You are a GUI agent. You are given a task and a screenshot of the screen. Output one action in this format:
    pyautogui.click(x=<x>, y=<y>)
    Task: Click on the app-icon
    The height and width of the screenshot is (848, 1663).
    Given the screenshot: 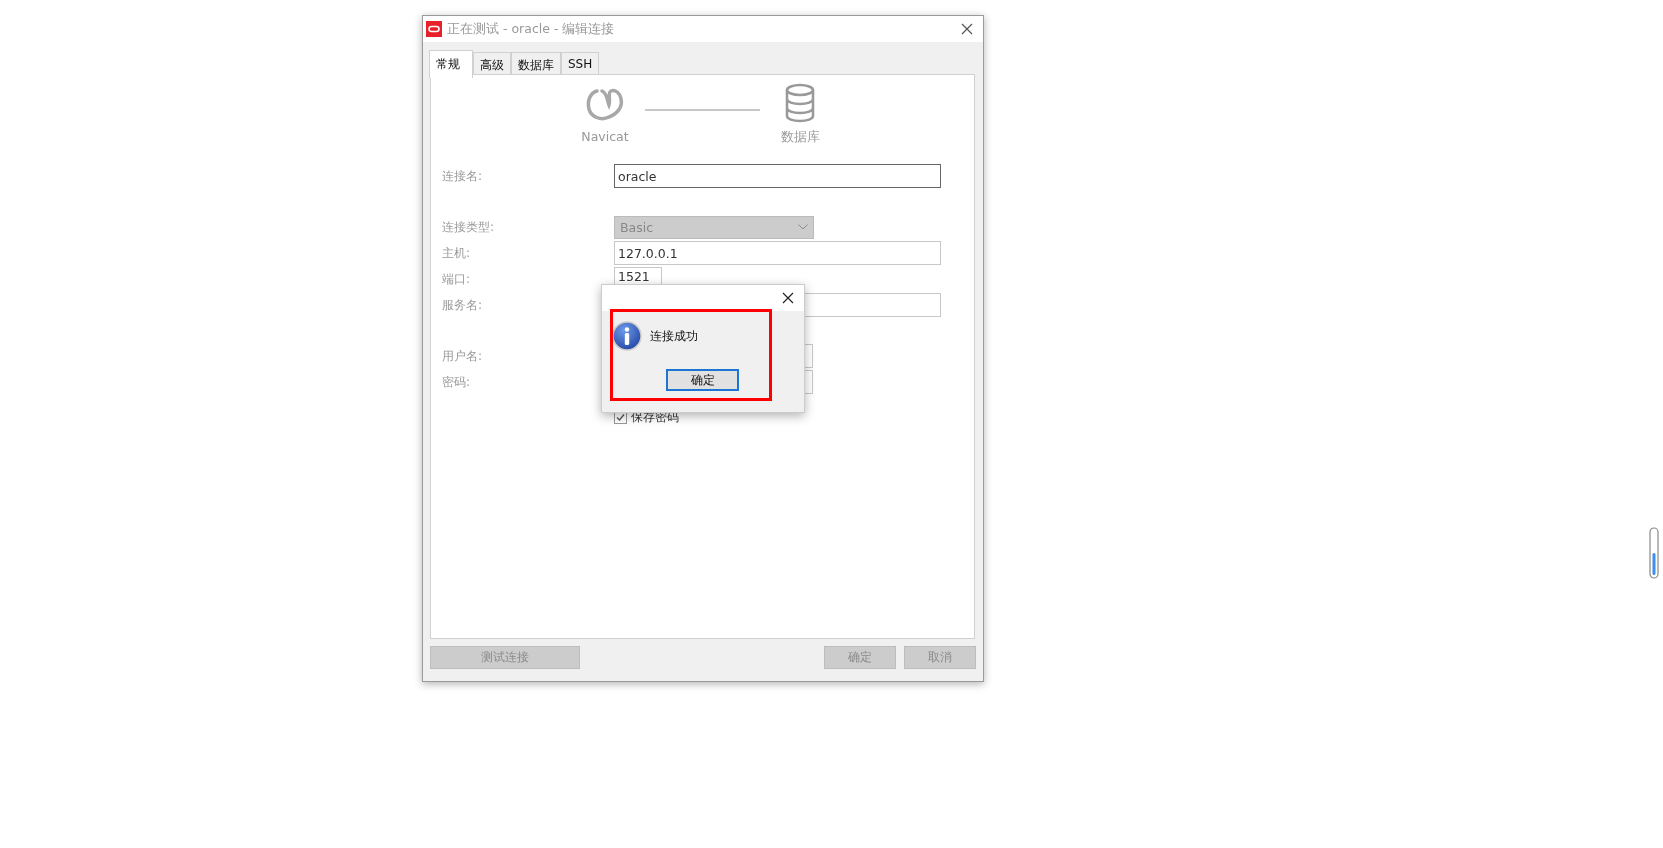 What is the action you would take?
    pyautogui.click(x=434, y=29)
    